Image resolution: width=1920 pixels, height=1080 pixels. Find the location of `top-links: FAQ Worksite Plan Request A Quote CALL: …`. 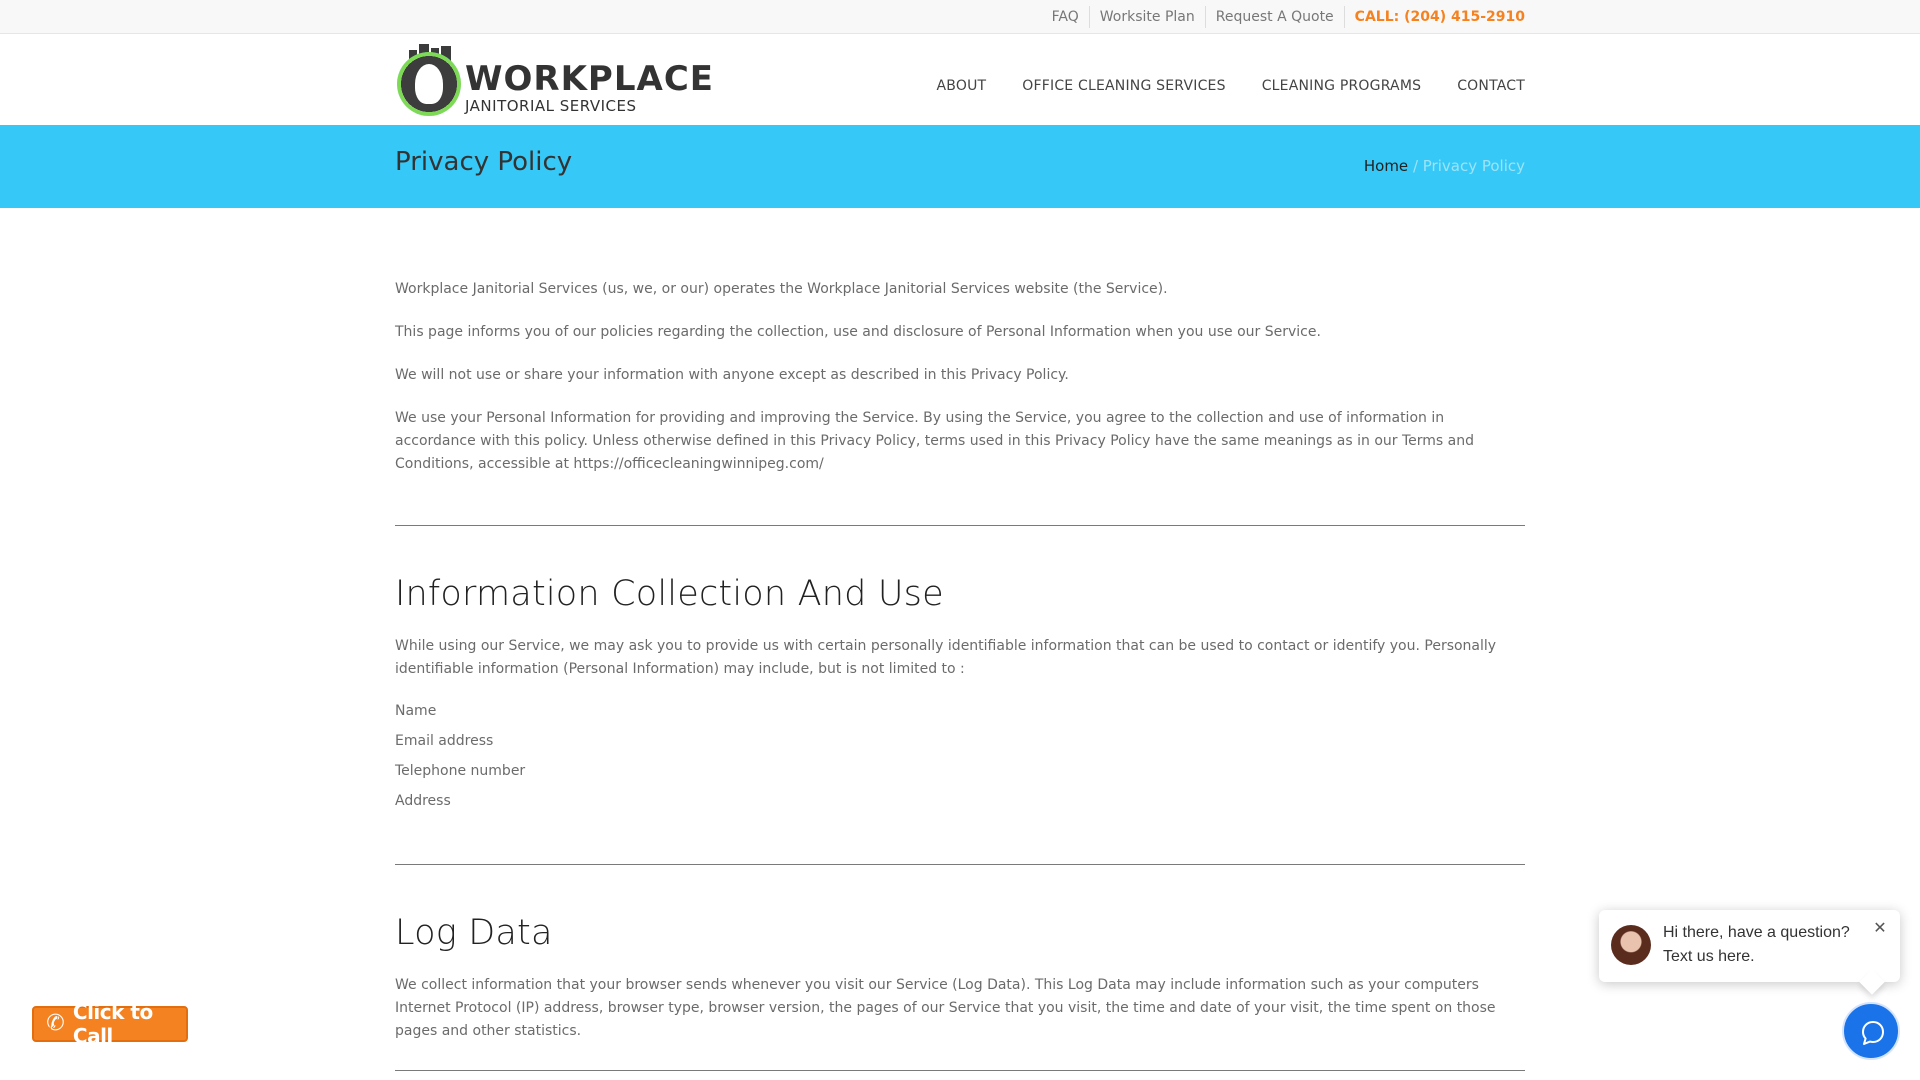

top-links: FAQ Worksite Plan Request A Quote CALL: … is located at coordinates (1283, 17).